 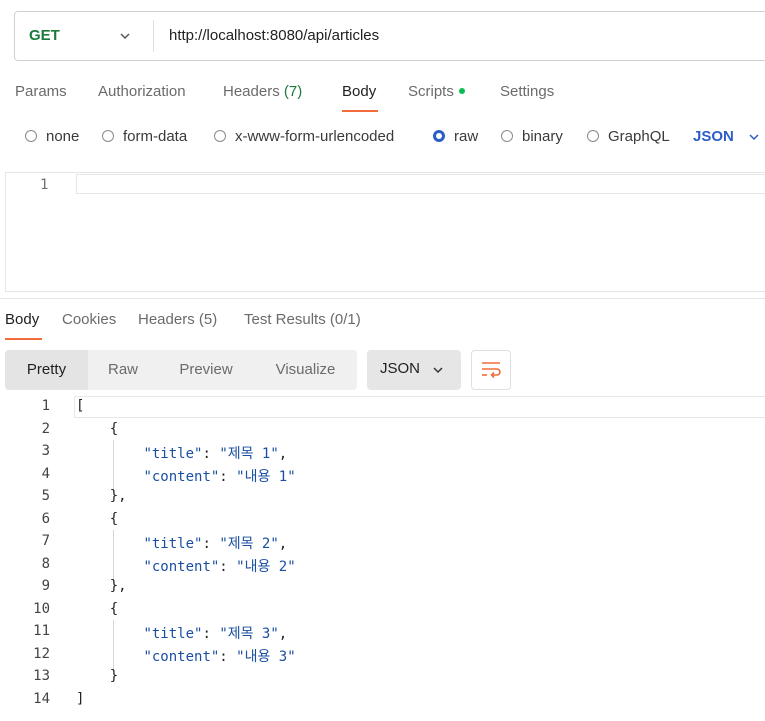 I want to click on radio-label-none: none, so click(x=62, y=137).